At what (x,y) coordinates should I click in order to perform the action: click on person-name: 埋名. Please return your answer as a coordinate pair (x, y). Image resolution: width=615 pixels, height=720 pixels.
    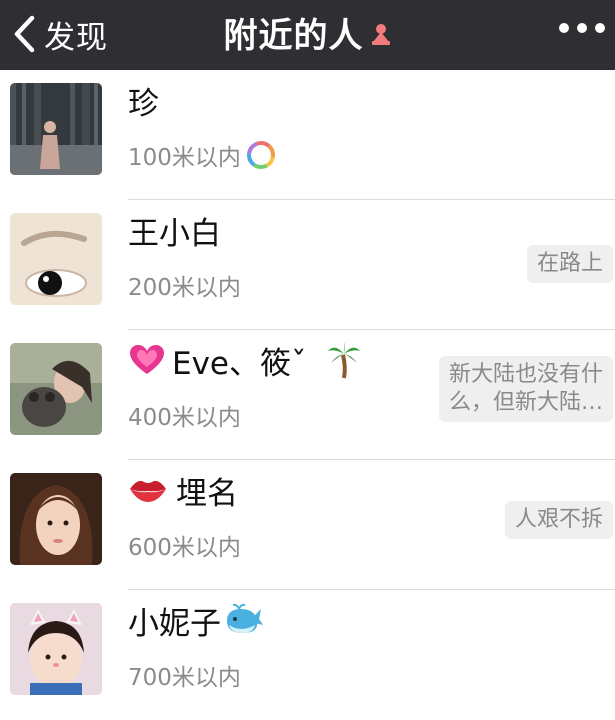
    Looking at the image, I should click on (207, 493).